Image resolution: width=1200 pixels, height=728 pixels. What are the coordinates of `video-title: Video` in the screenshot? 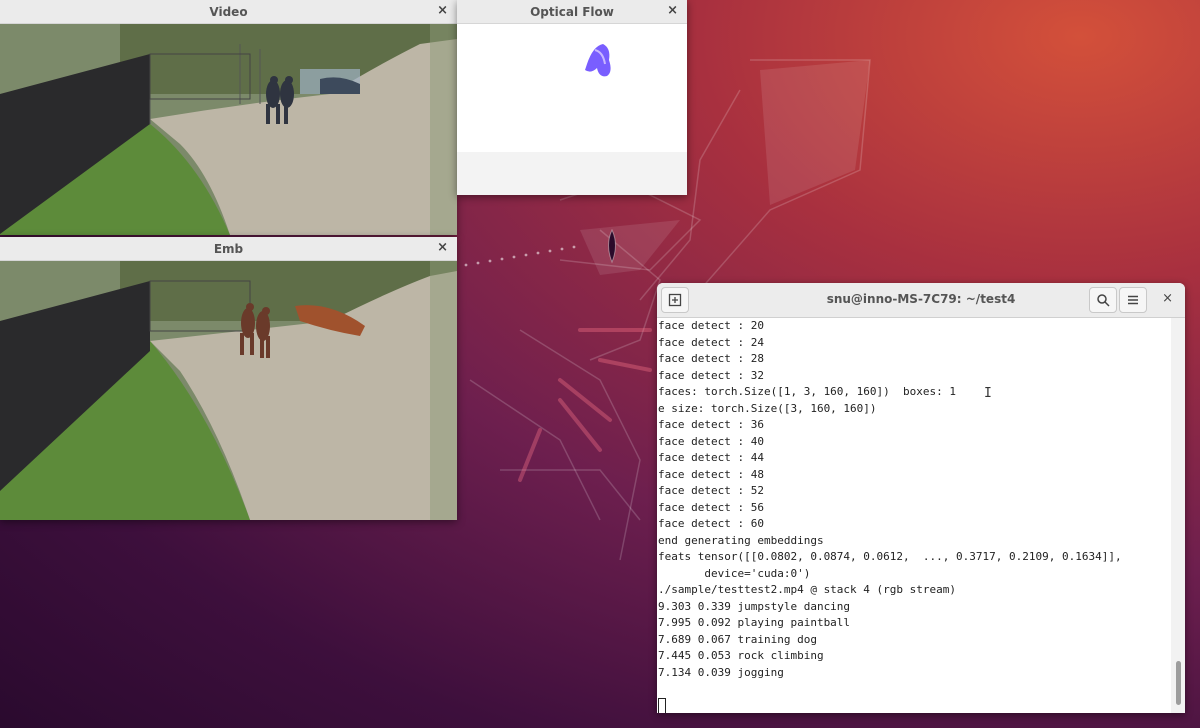 It's located at (228, 11).